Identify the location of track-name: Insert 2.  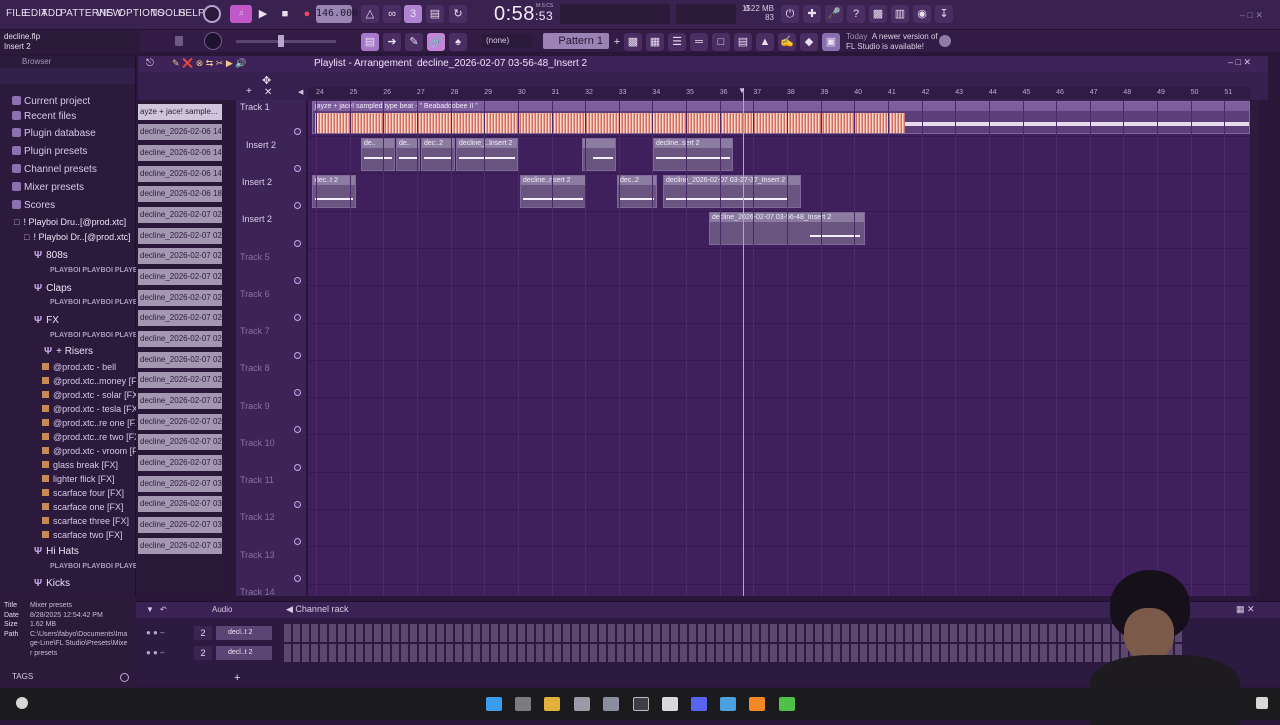
(257, 182).